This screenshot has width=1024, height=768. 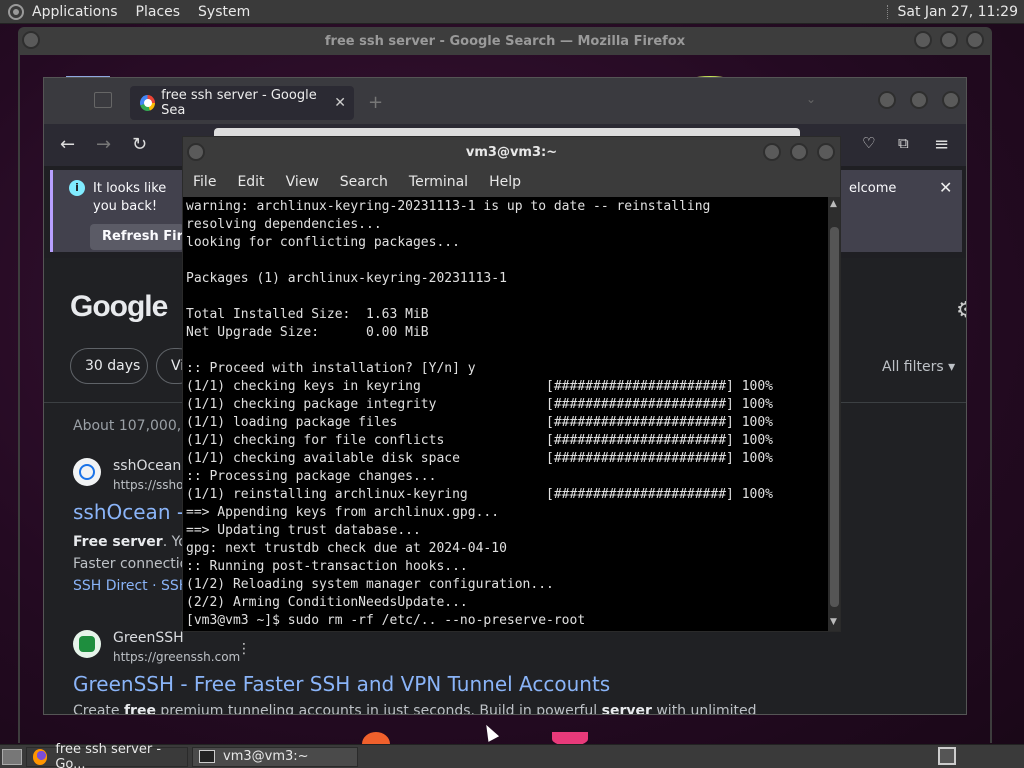 I want to click on snippet-bold: free, so click(x=139, y=709).